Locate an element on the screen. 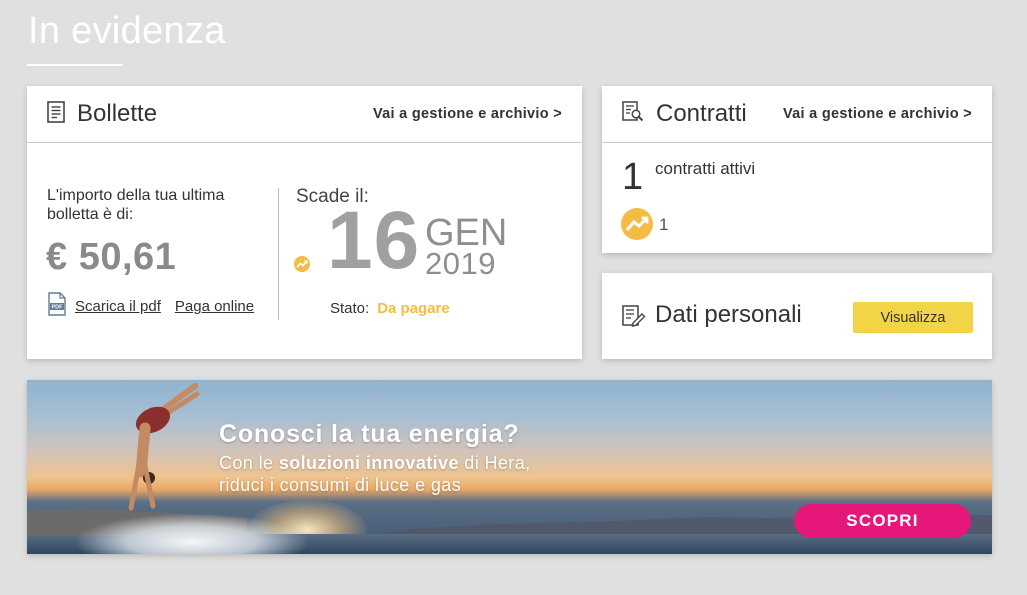 Image resolution: width=1027 pixels, height=595 pixels. banner-sub-suffix: di Hera, is located at coordinates (497, 463).